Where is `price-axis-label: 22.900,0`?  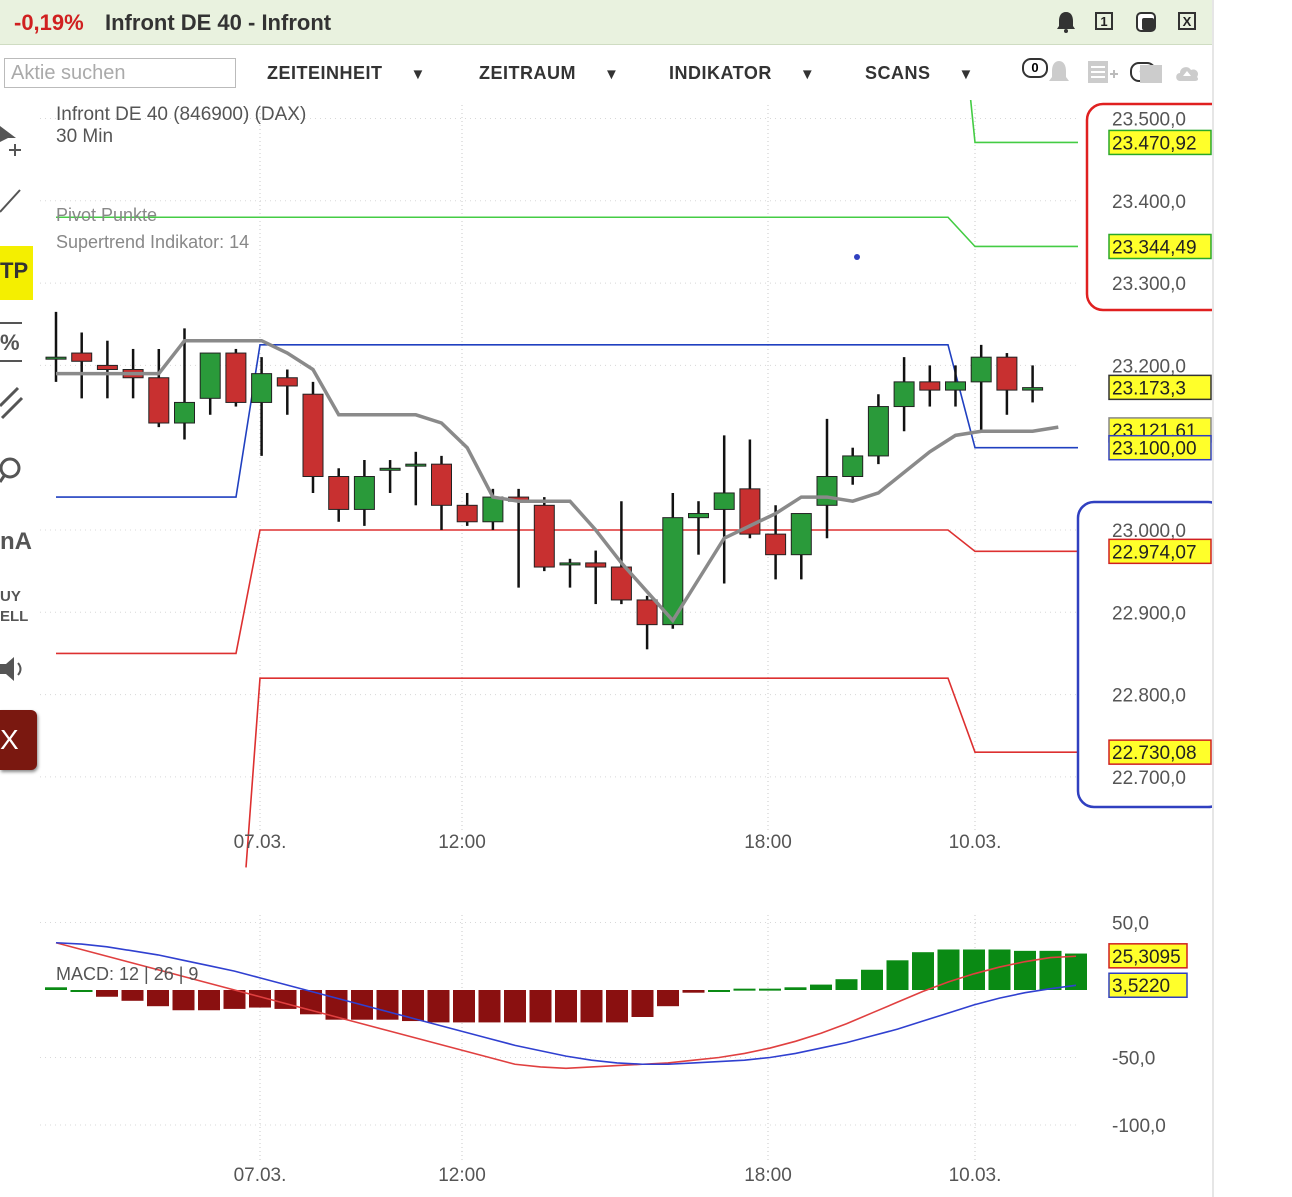 price-axis-label: 22.900,0 is located at coordinates (1149, 613).